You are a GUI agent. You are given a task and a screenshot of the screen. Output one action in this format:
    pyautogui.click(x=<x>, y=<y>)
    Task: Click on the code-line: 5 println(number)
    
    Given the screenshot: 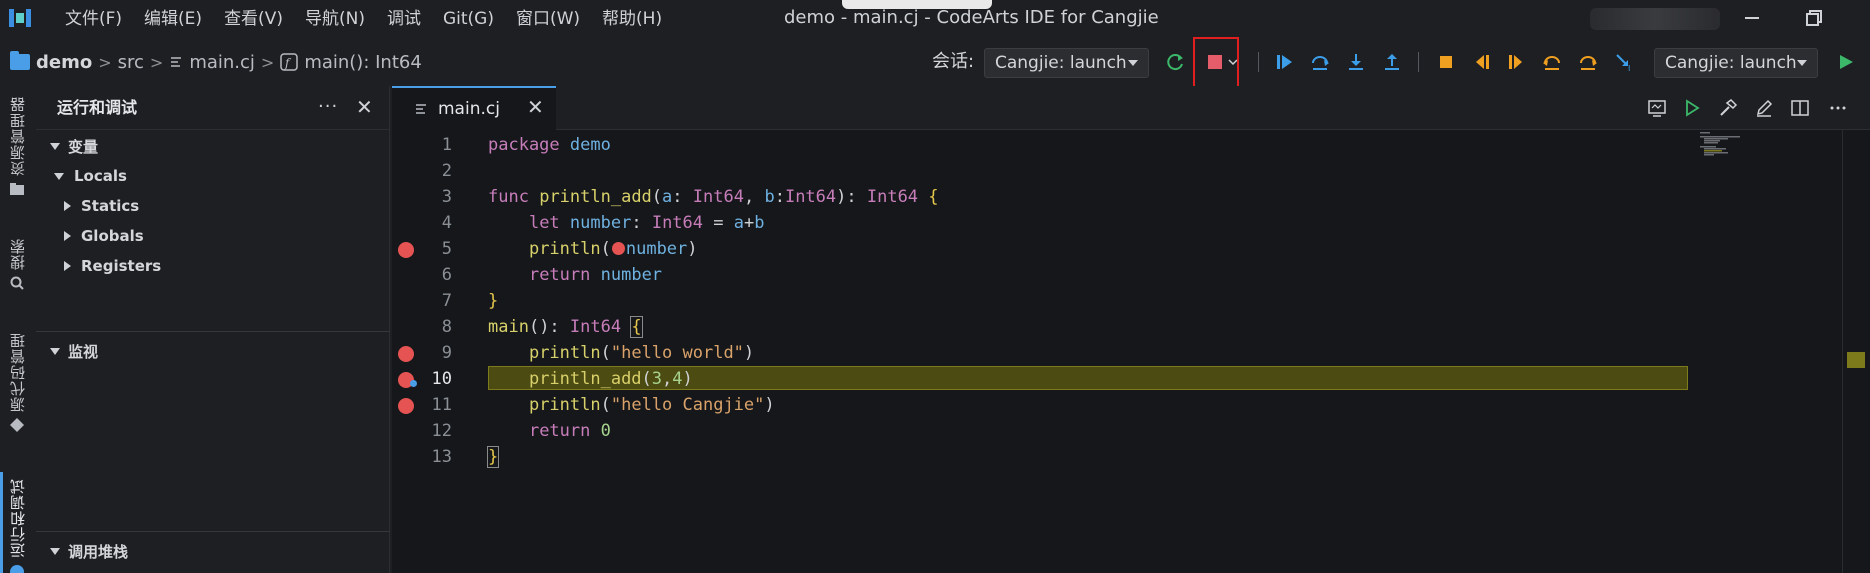 What is the action you would take?
    pyautogui.click(x=1131, y=249)
    